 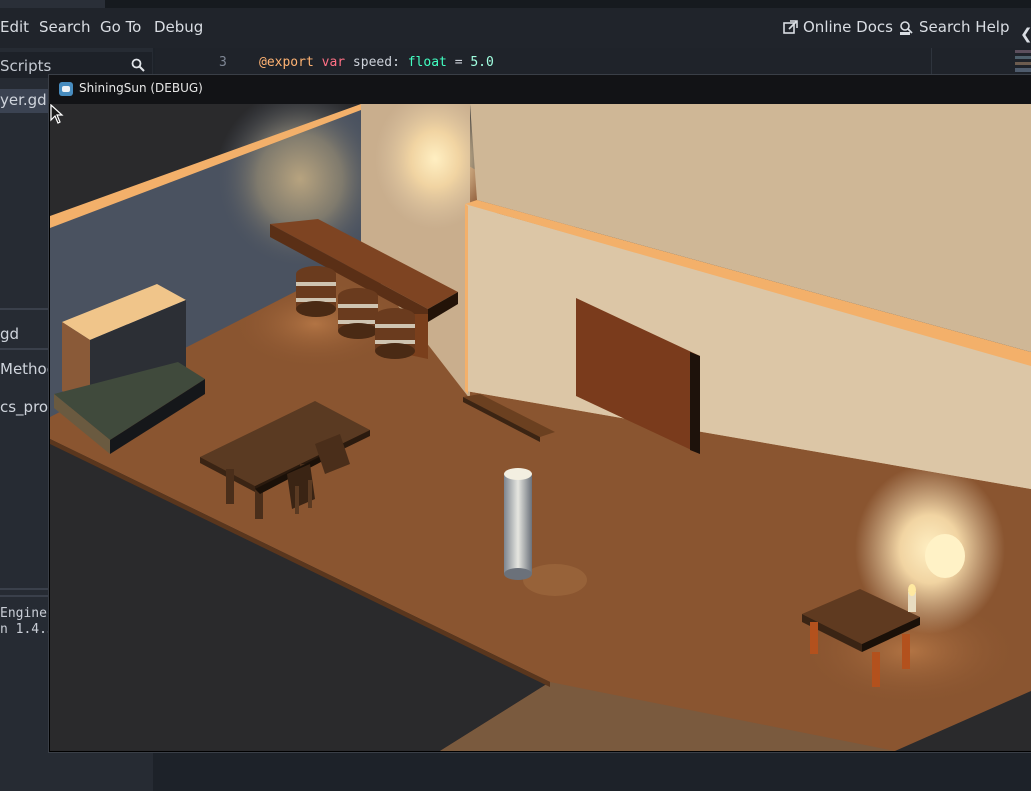 What do you see at coordinates (28, 407) in the screenshot?
I see `row-label: cs_proc` at bounding box center [28, 407].